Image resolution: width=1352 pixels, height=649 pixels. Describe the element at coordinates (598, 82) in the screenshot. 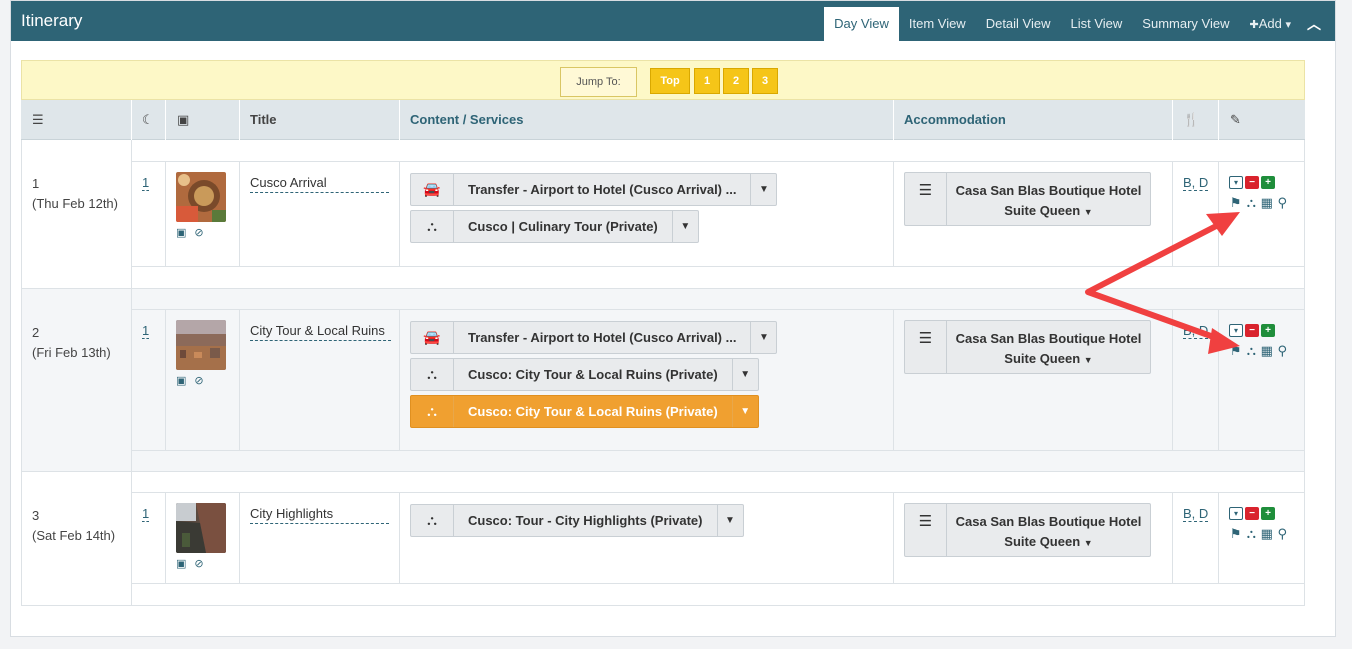

I see `jump-to-label: Jump To:` at that location.